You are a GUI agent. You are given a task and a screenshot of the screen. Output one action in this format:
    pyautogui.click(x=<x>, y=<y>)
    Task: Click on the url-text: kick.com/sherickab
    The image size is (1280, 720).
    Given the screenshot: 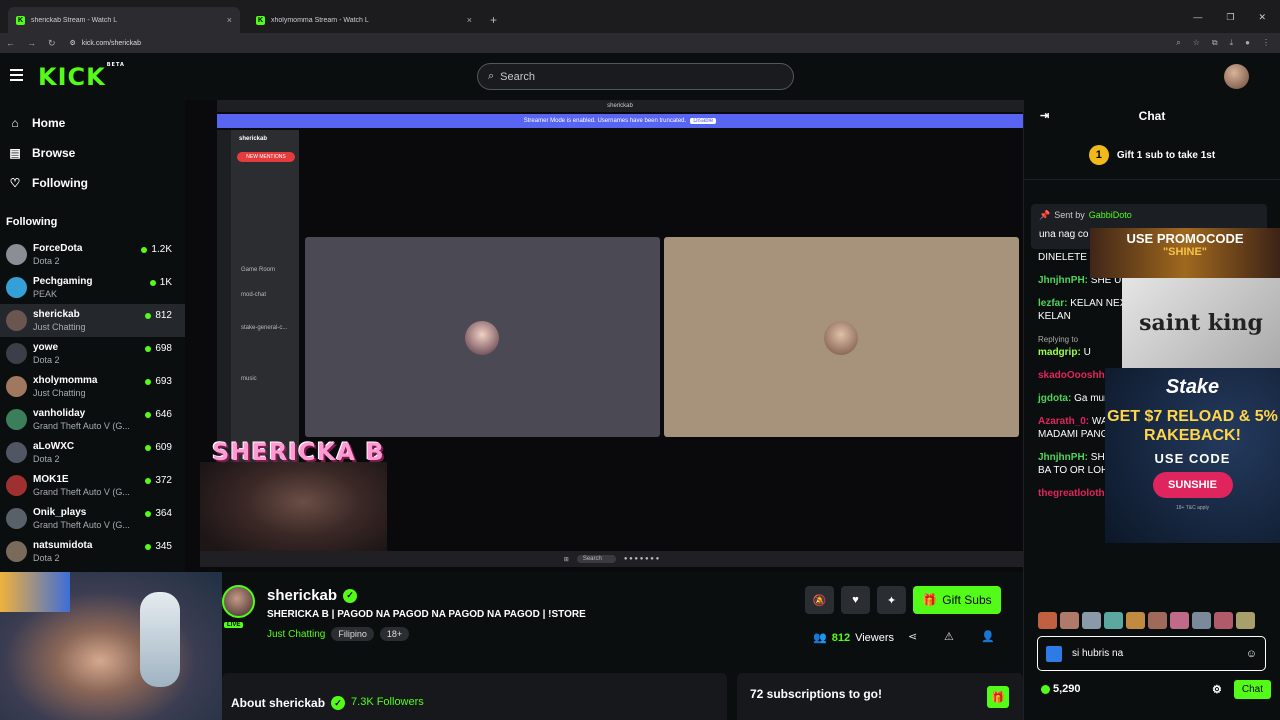 What is the action you would take?
    pyautogui.click(x=111, y=43)
    